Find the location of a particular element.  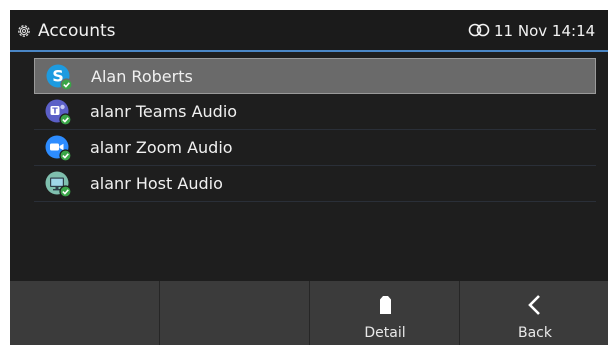

page-title: Accounts is located at coordinates (77, 31).